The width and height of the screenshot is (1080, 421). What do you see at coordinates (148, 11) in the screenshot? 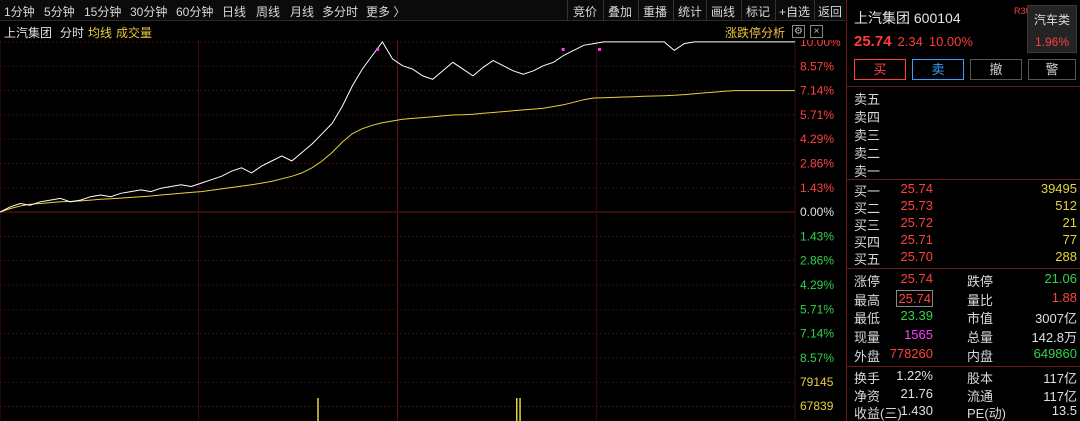
I see `period-30min: 30分钟` at bounding box center [148, 11].